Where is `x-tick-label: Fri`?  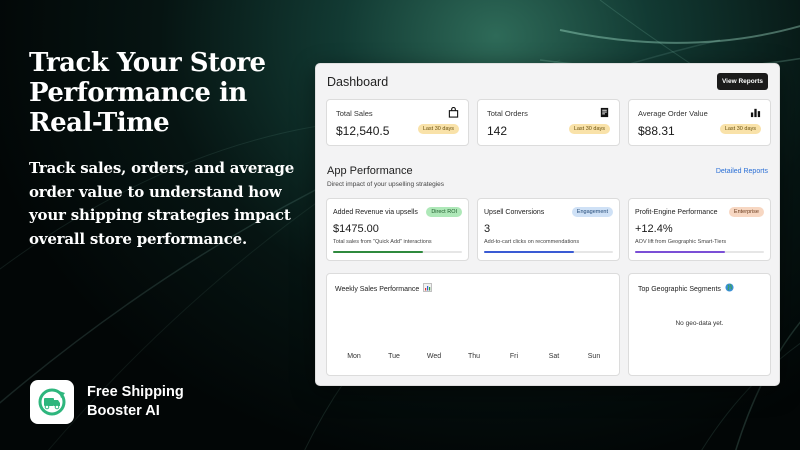 x-tick-label: Fri is located at coordinates (514, 356).